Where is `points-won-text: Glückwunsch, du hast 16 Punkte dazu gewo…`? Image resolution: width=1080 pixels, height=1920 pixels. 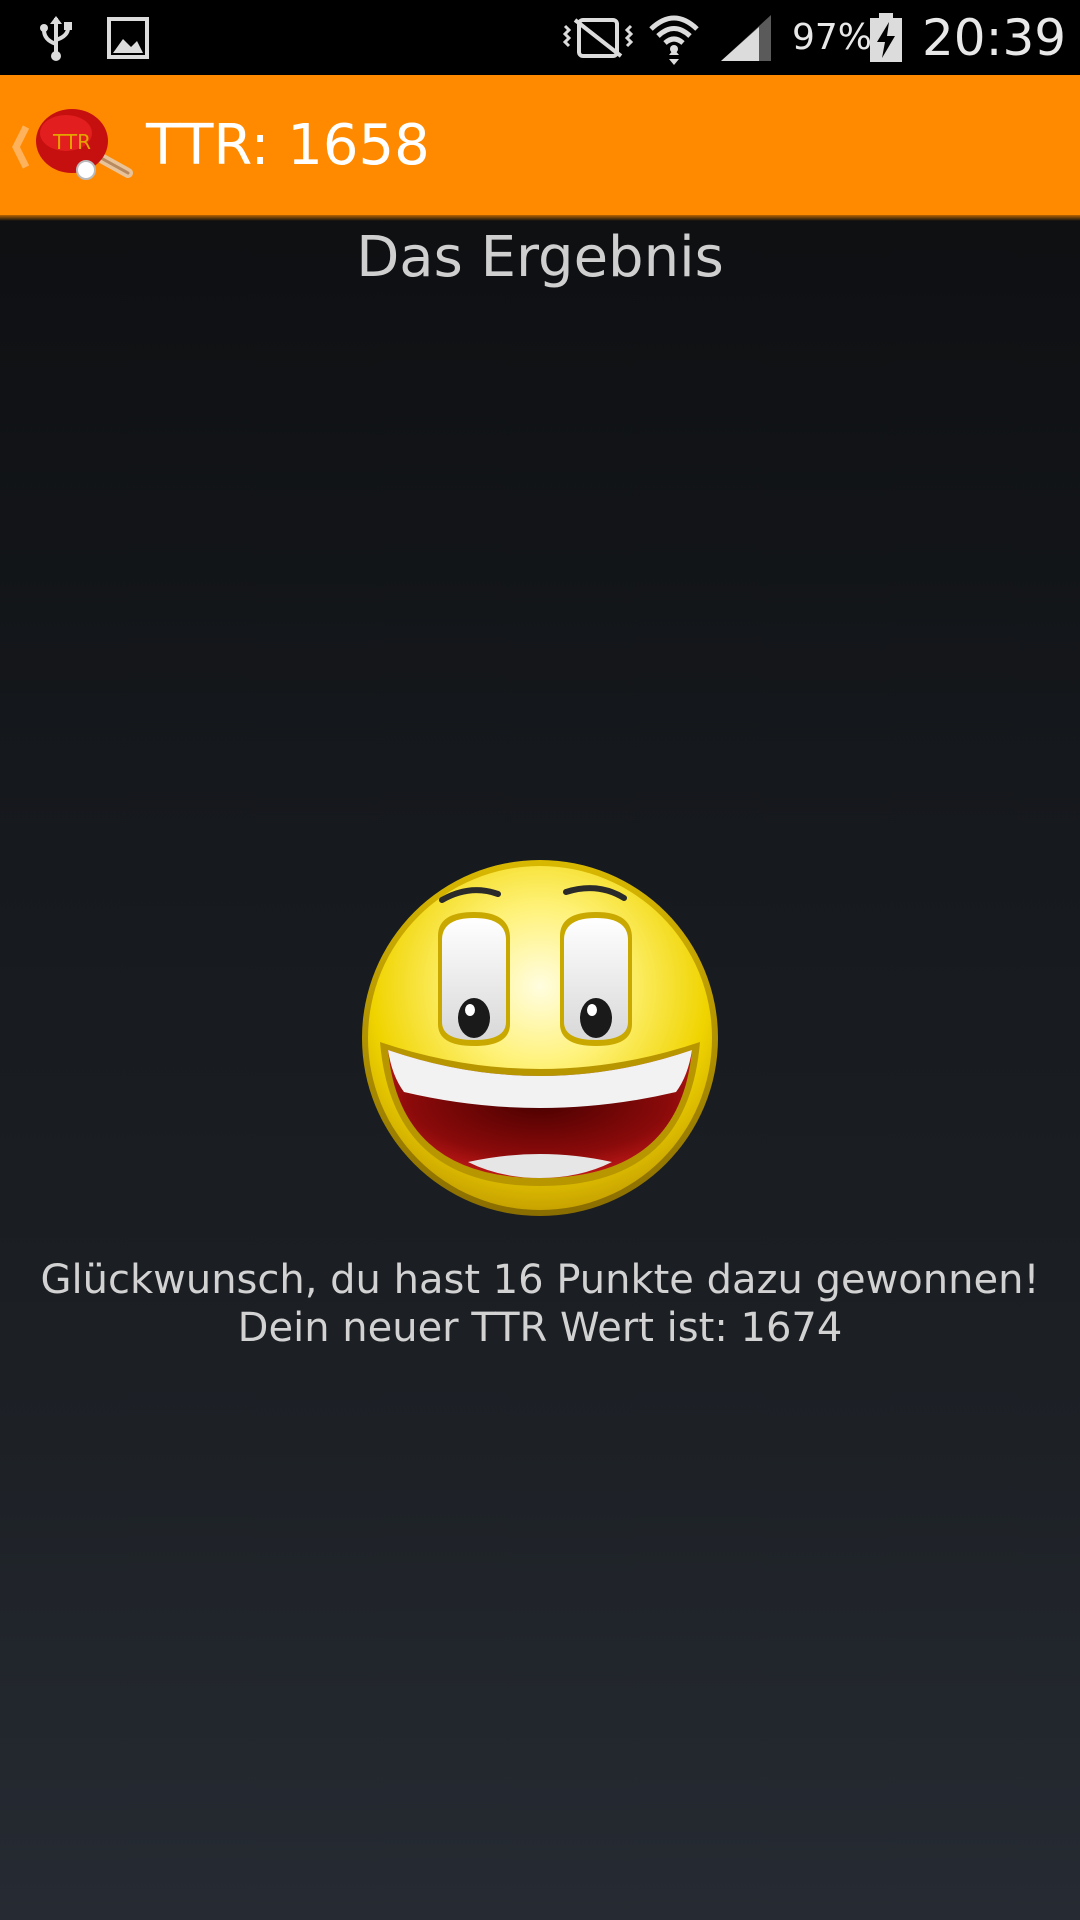 points-won-text: Glückwunsch, du hast 16 Punkte dazu gewo… is located at coordinates (540, 1280).